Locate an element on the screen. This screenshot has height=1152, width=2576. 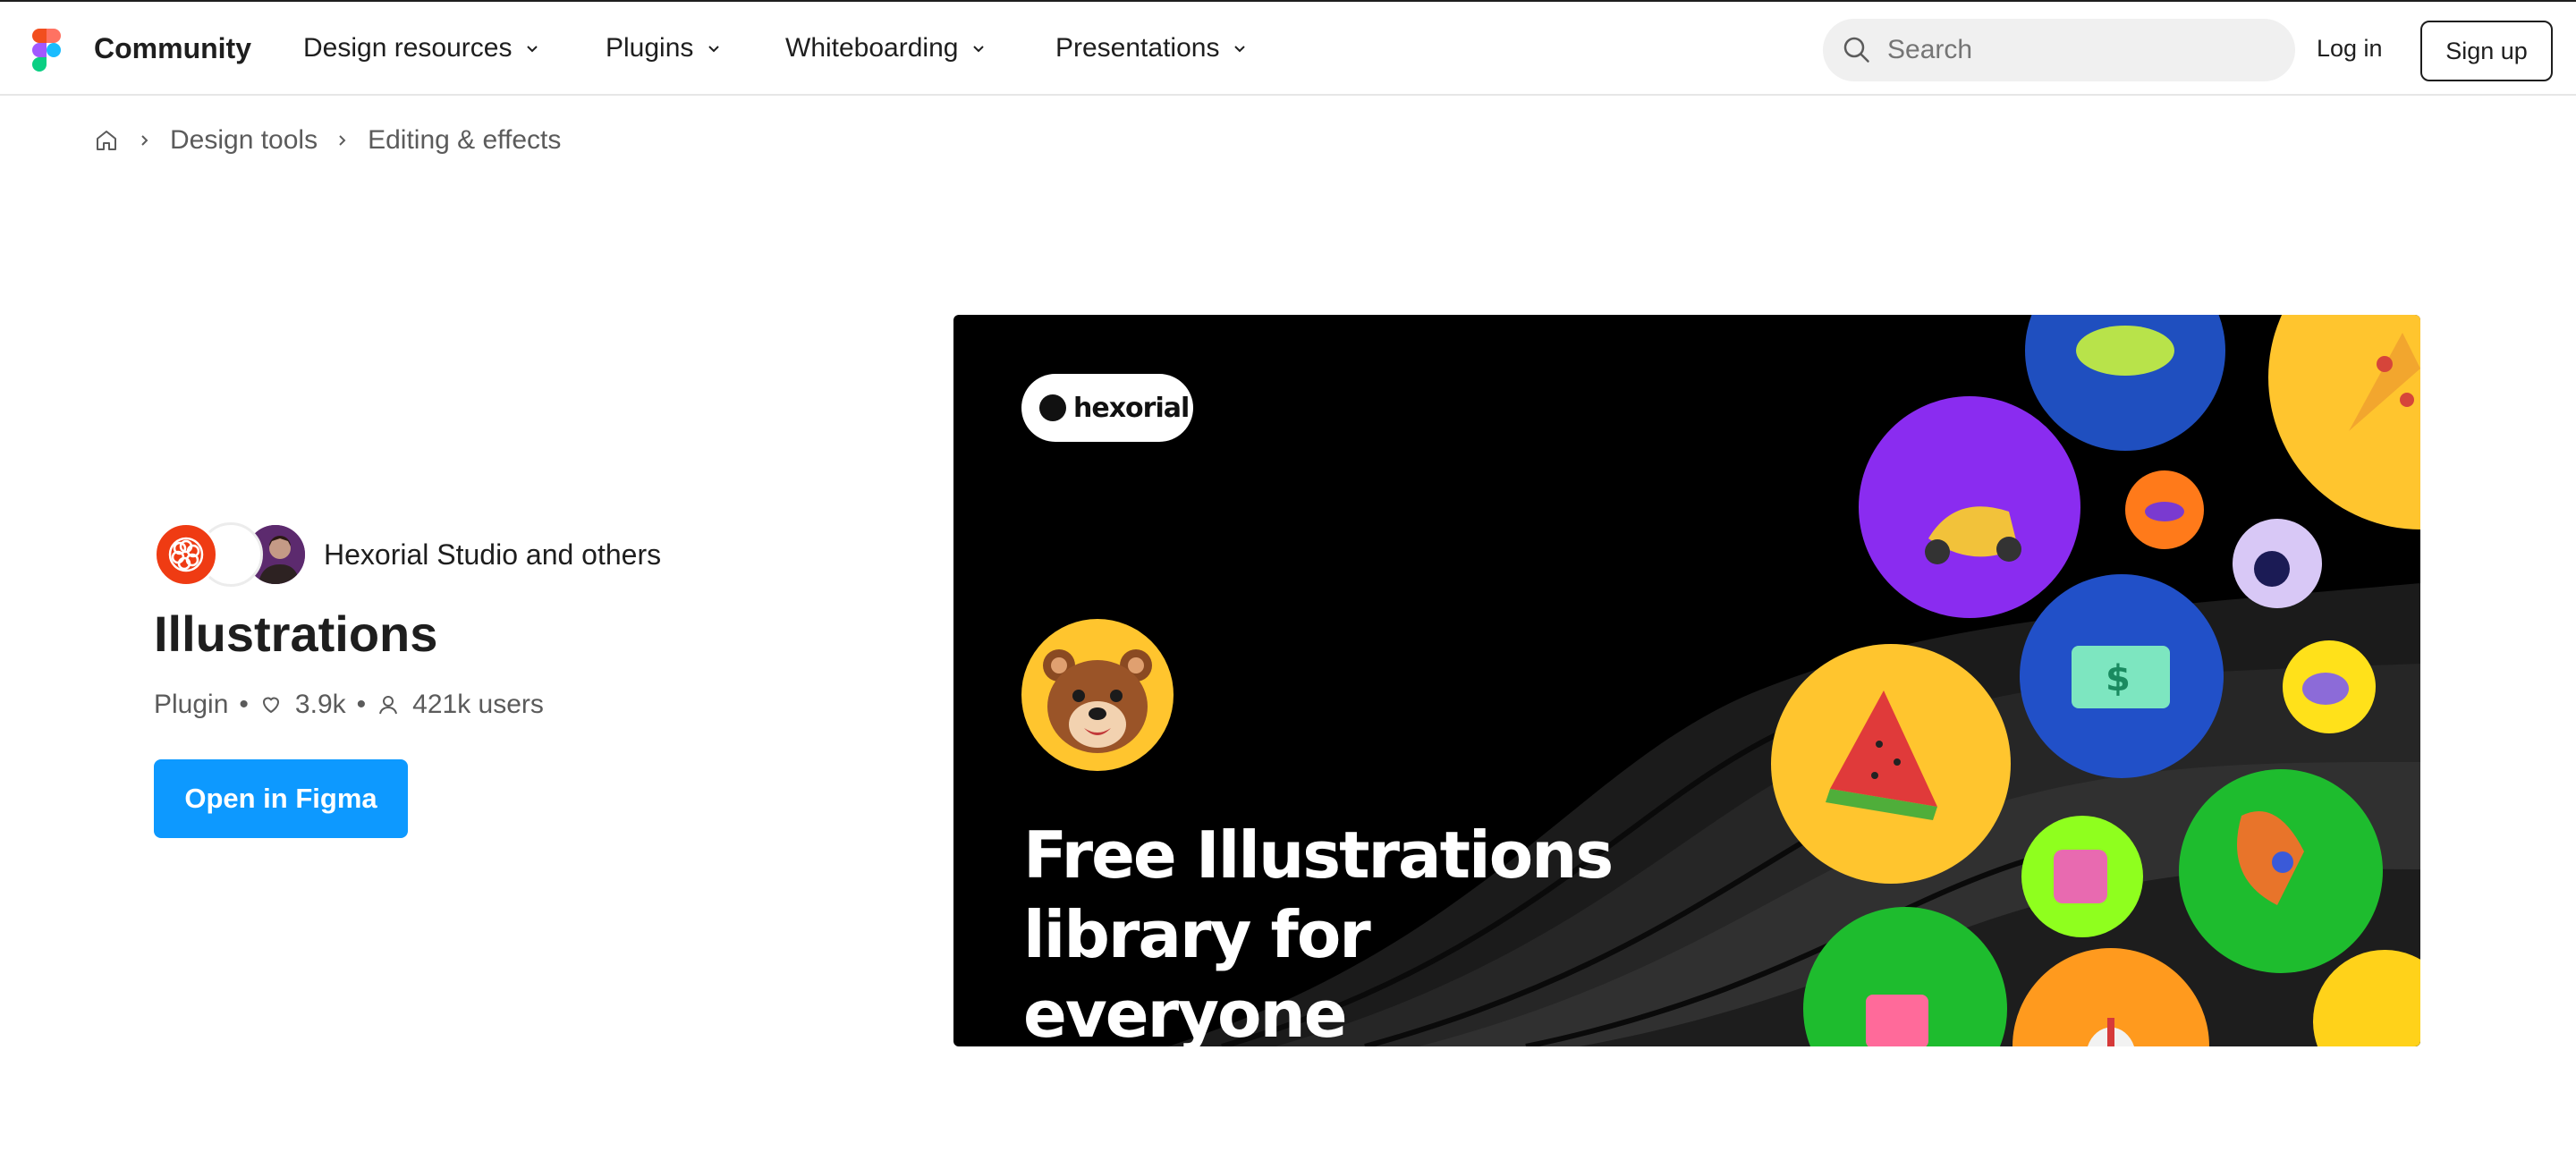
home-icon is located at coordinates (106, 141).